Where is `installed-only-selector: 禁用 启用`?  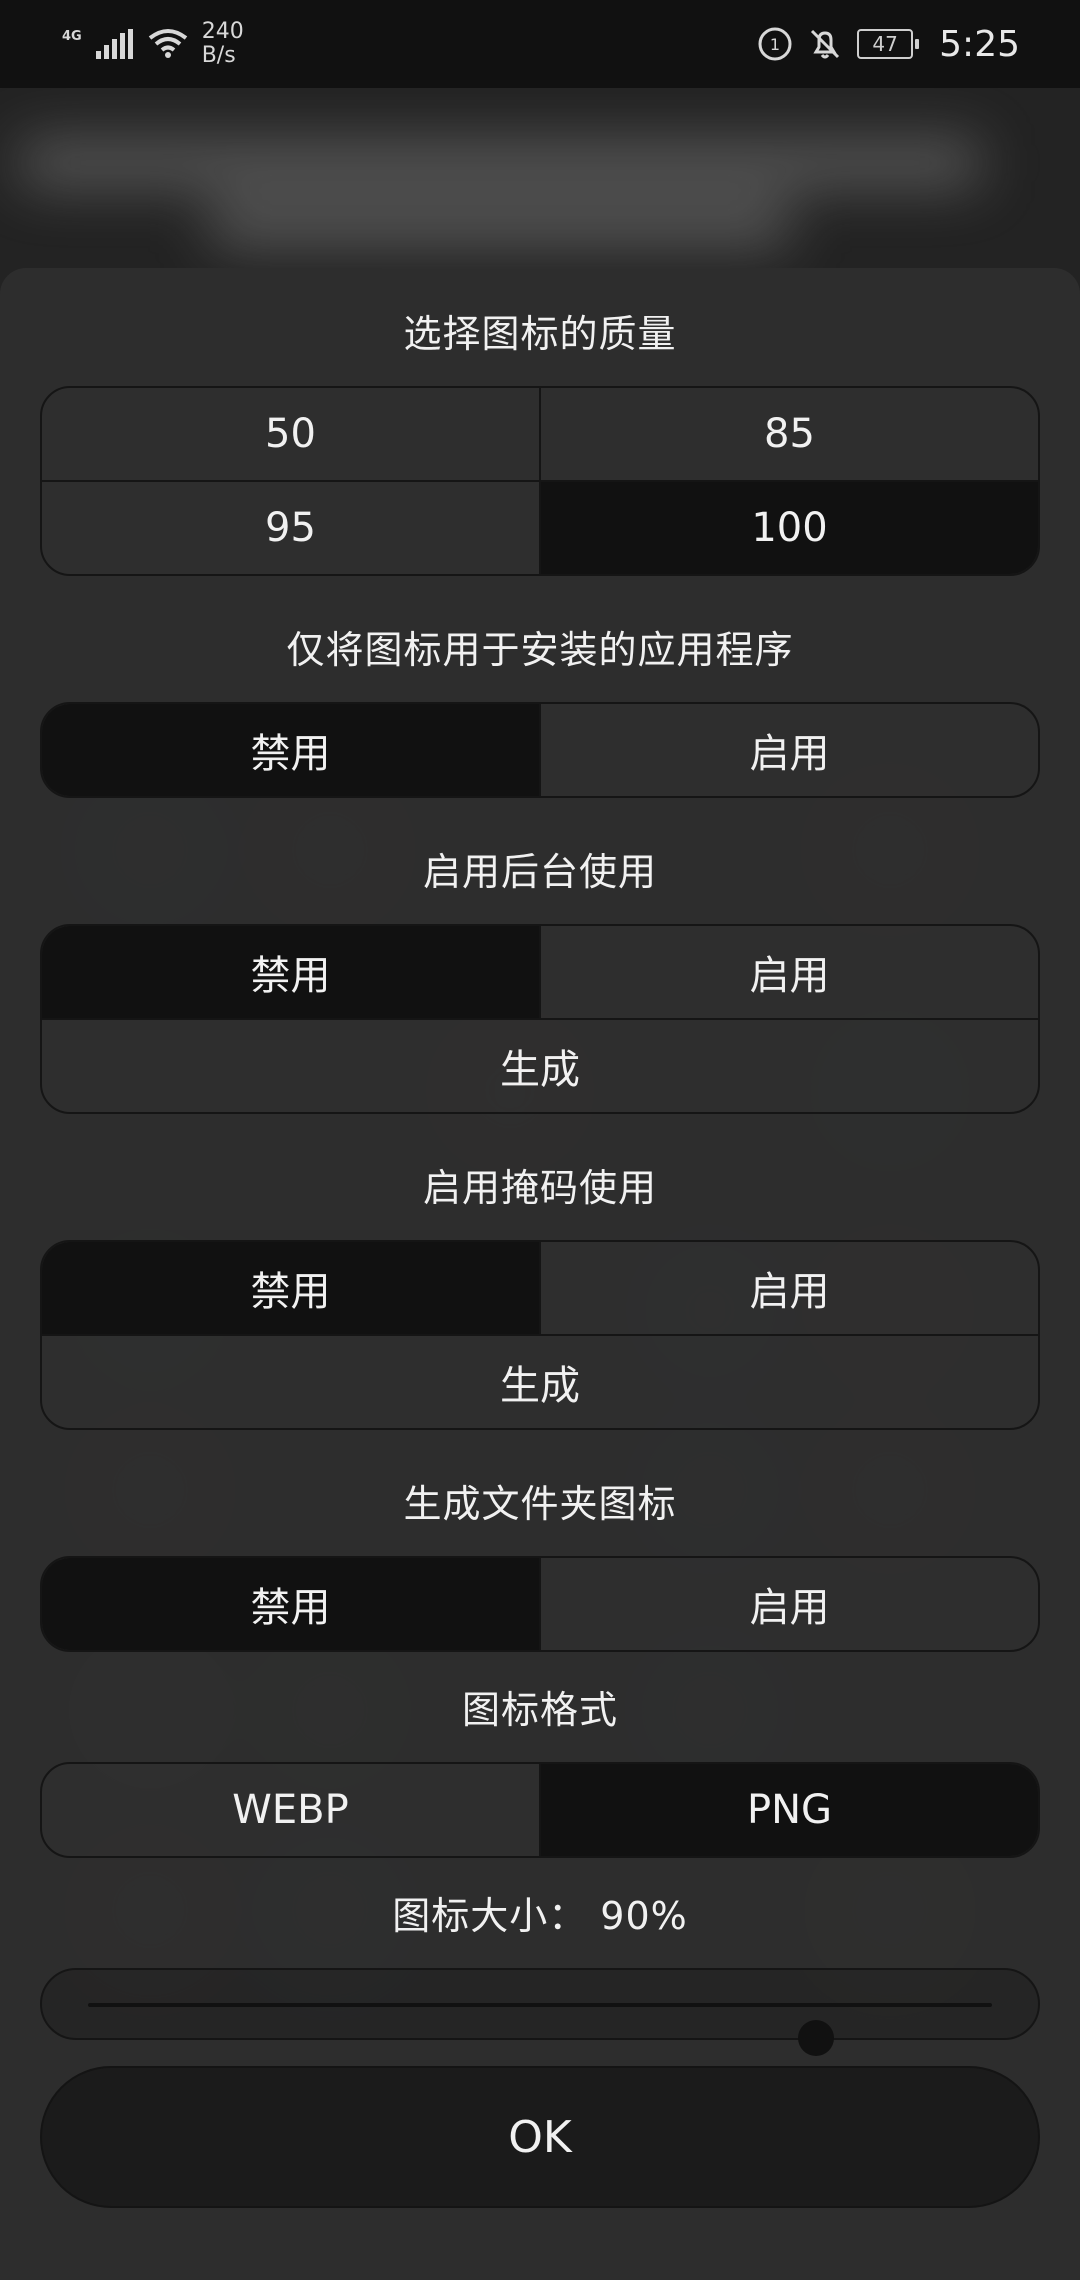 installed-only-selector: 禁用 启用 is located at coordinates (540, 750).